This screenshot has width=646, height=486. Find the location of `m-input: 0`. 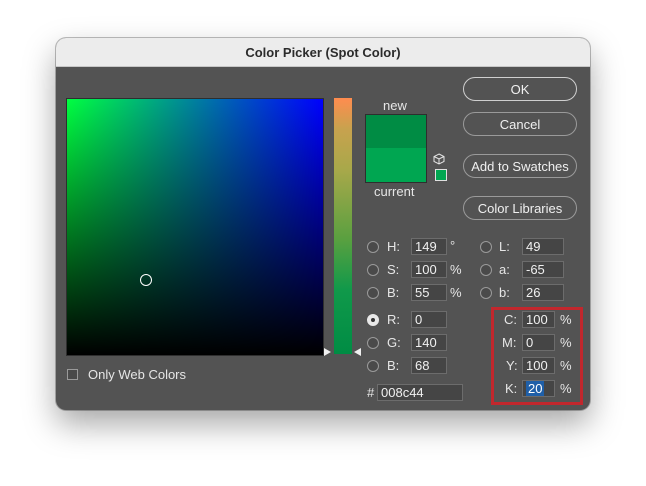

m-input: 0 is located at coordinates (538, 342).